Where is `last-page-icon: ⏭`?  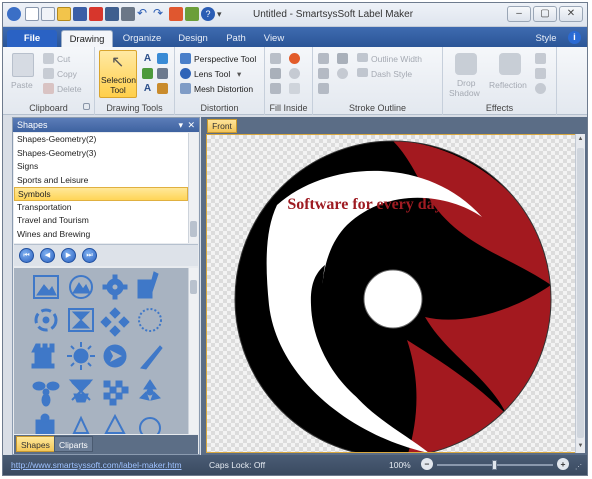
last-page-icon: ⏭ is located at coordinates (89, 255).